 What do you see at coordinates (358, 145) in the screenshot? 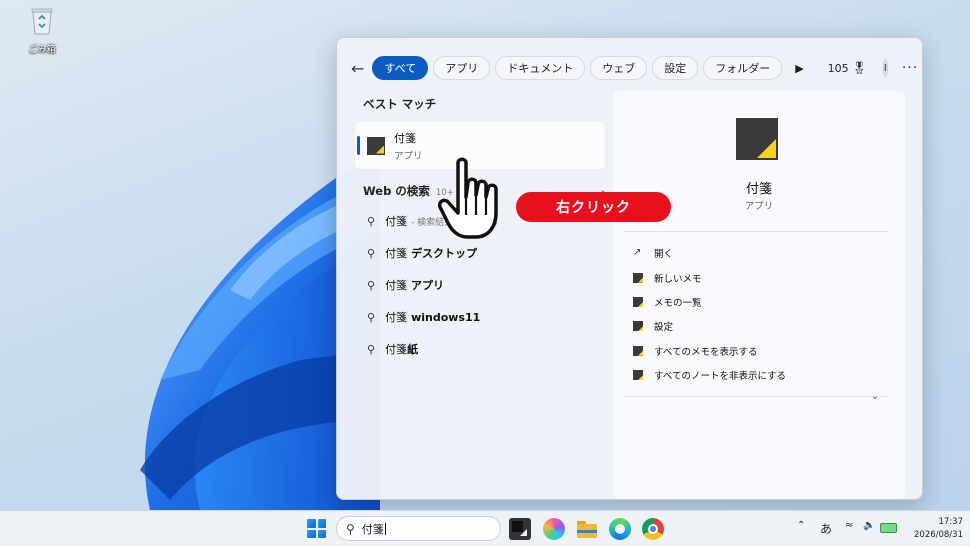
I see `selection-indicator` at bounding box center [358, 145].